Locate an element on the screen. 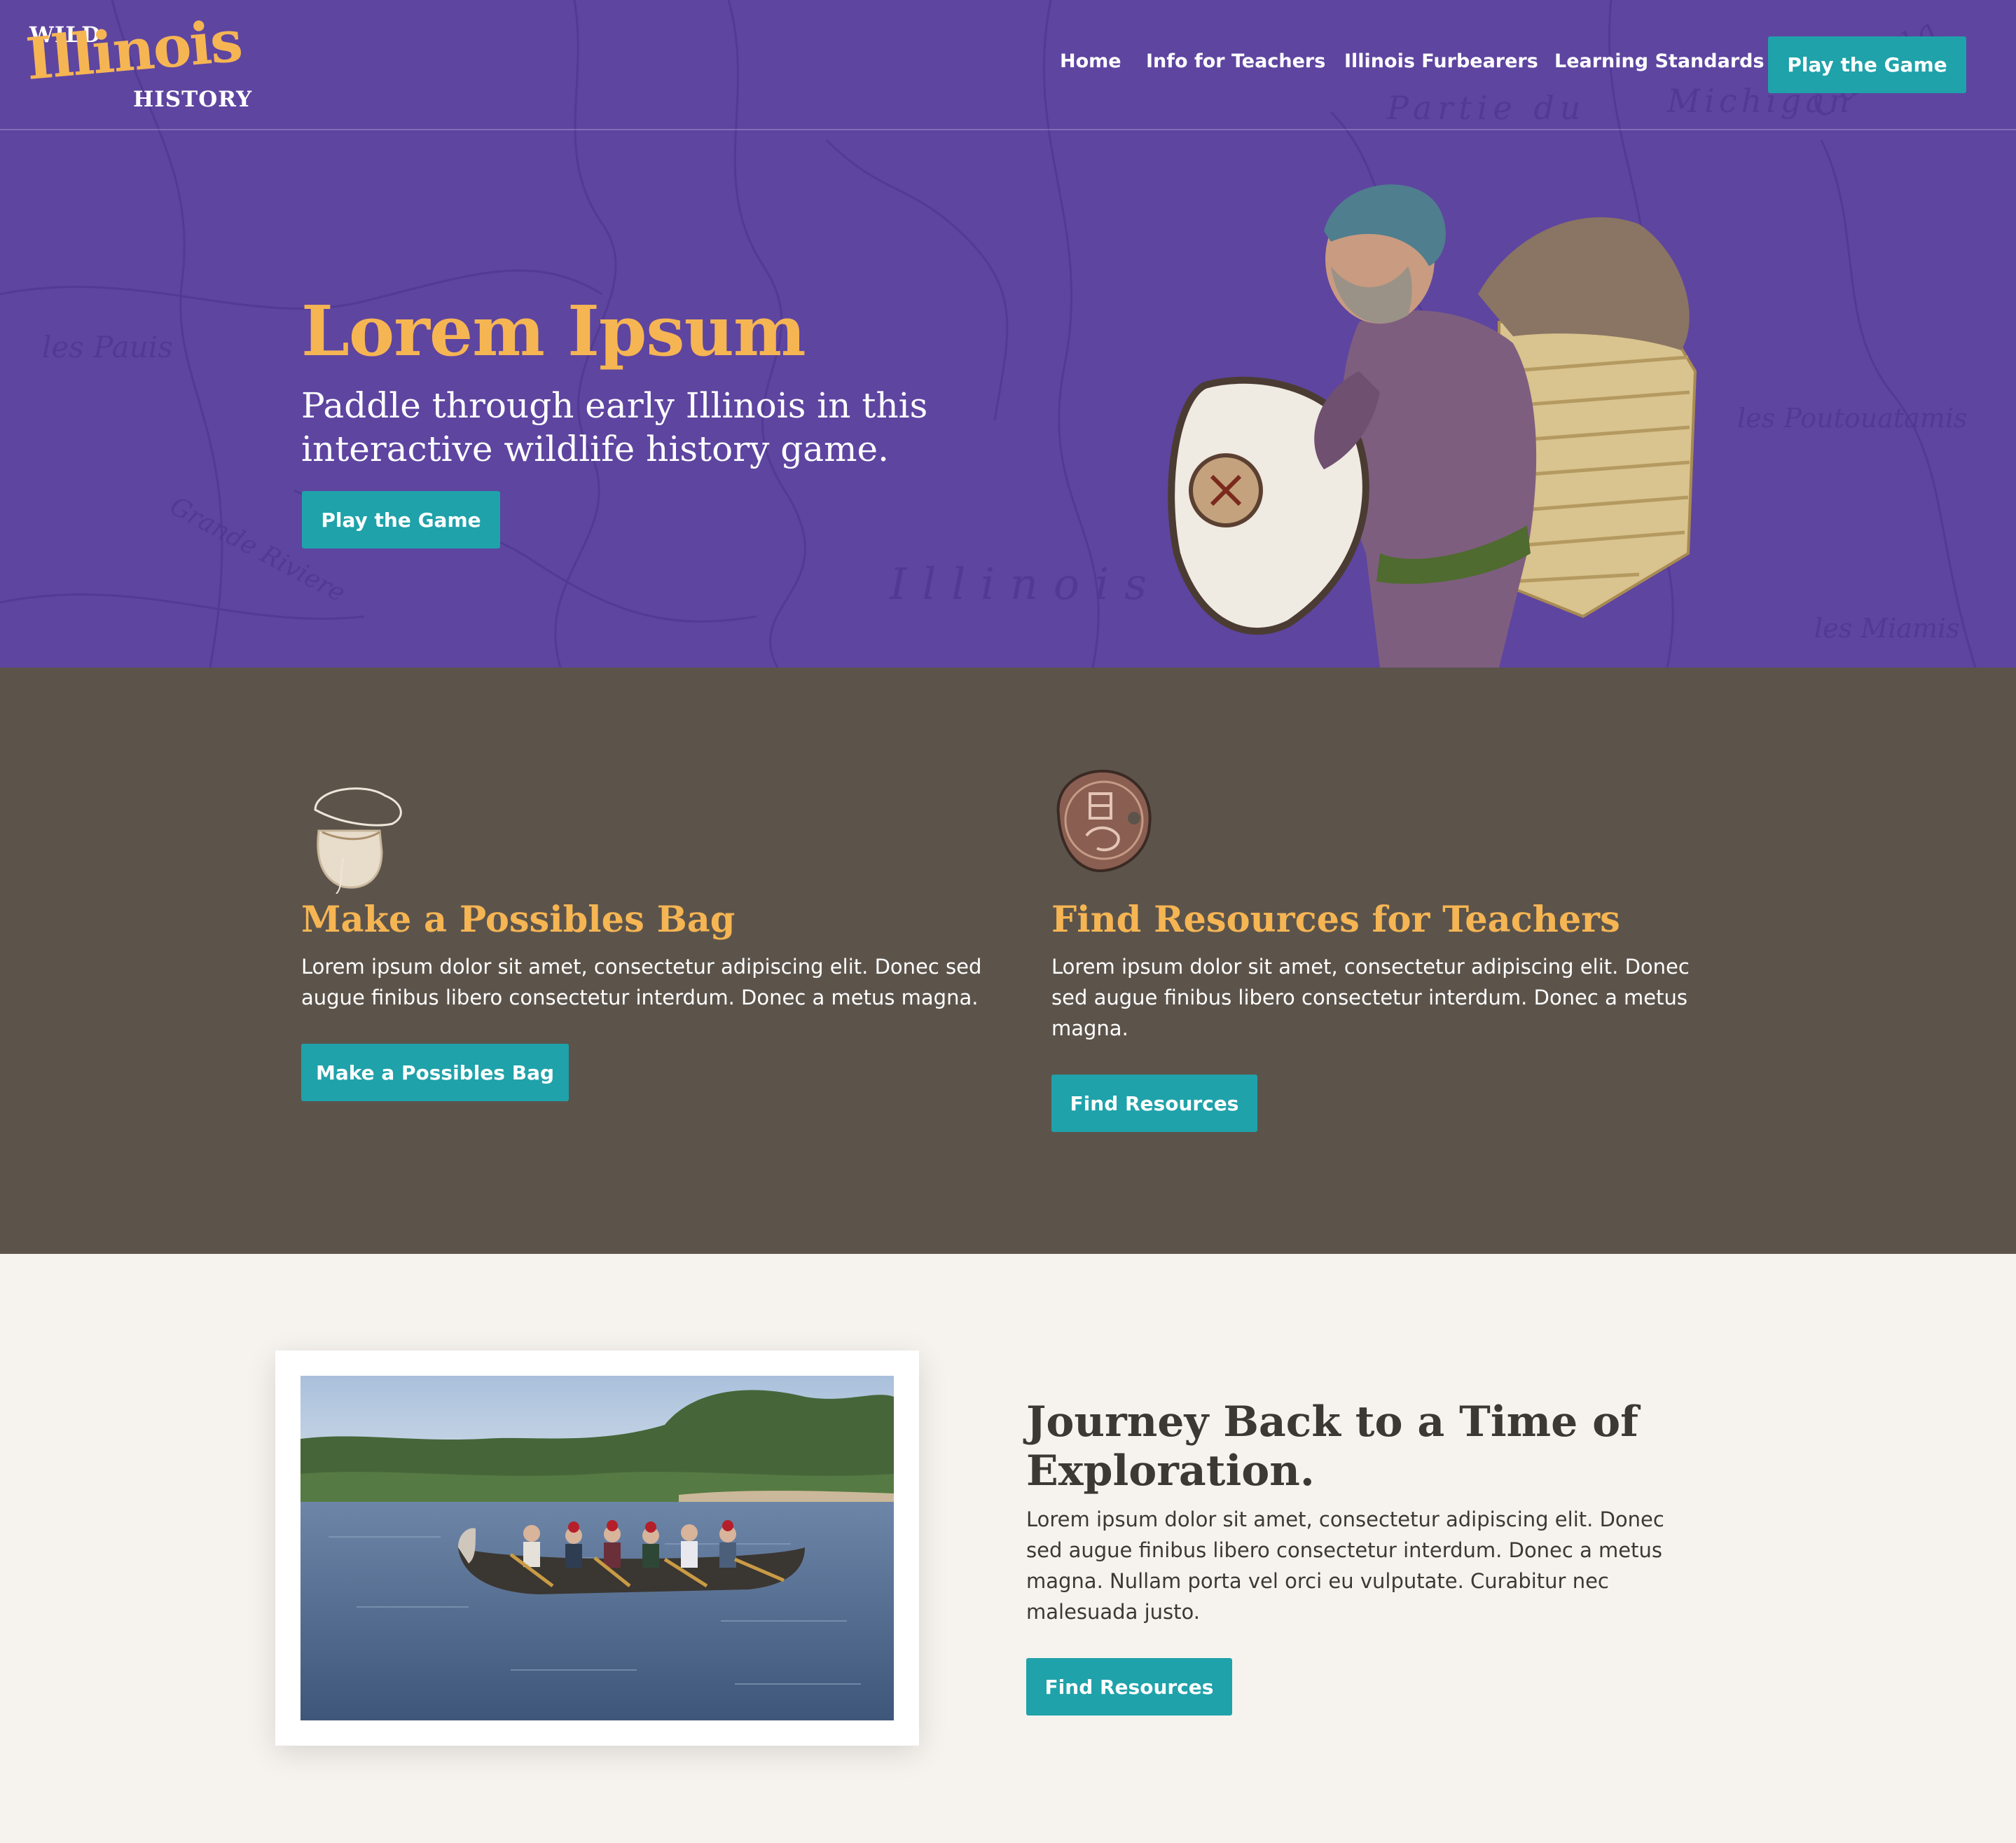 This screenshot has height=1843, width=2016. svg-text: Illinois is located at coordinates (1025, 583).